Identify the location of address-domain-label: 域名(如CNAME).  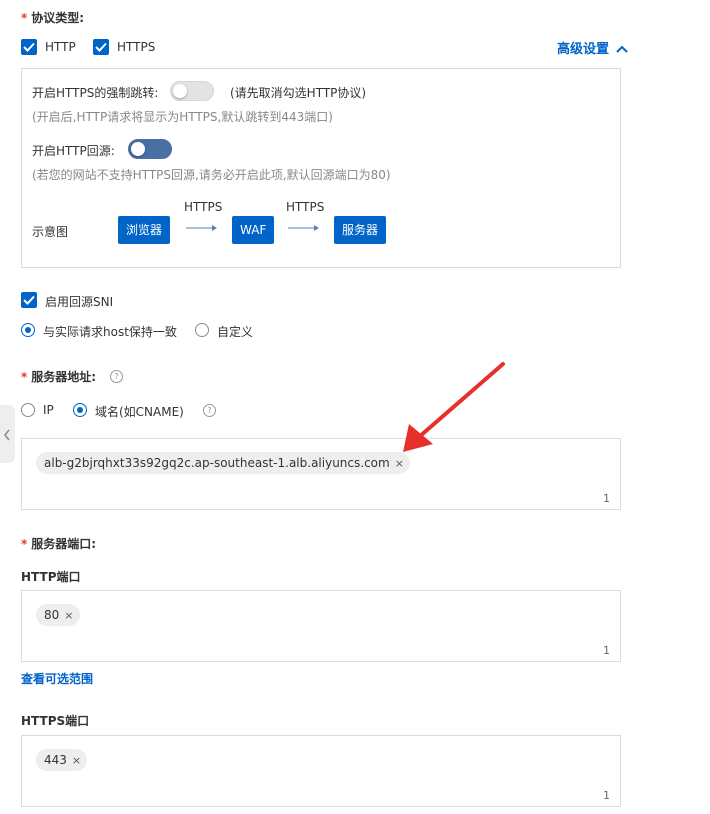
(139, 412).